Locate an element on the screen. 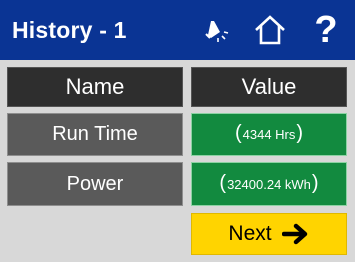 Image resolution: width=355 pixels, height=262 pixels. arrow-right-icon is located at coordinates (294, 234).